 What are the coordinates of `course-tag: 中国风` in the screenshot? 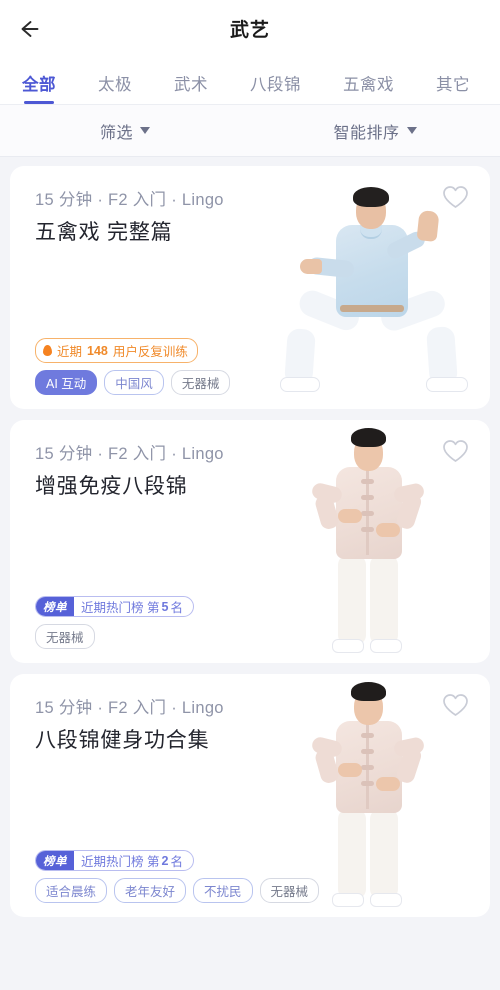 It's located at (134, 382).